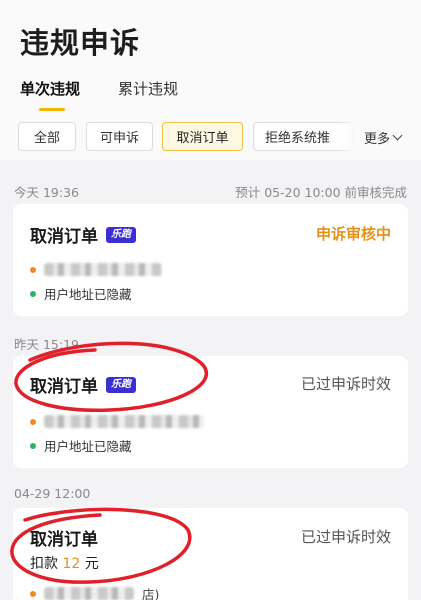 This screenshot has width=421, height=600. What do you see at coordinates (377, 139) in the screenshot?
I see `more-label: 更多` at bounding box center [377, 139].